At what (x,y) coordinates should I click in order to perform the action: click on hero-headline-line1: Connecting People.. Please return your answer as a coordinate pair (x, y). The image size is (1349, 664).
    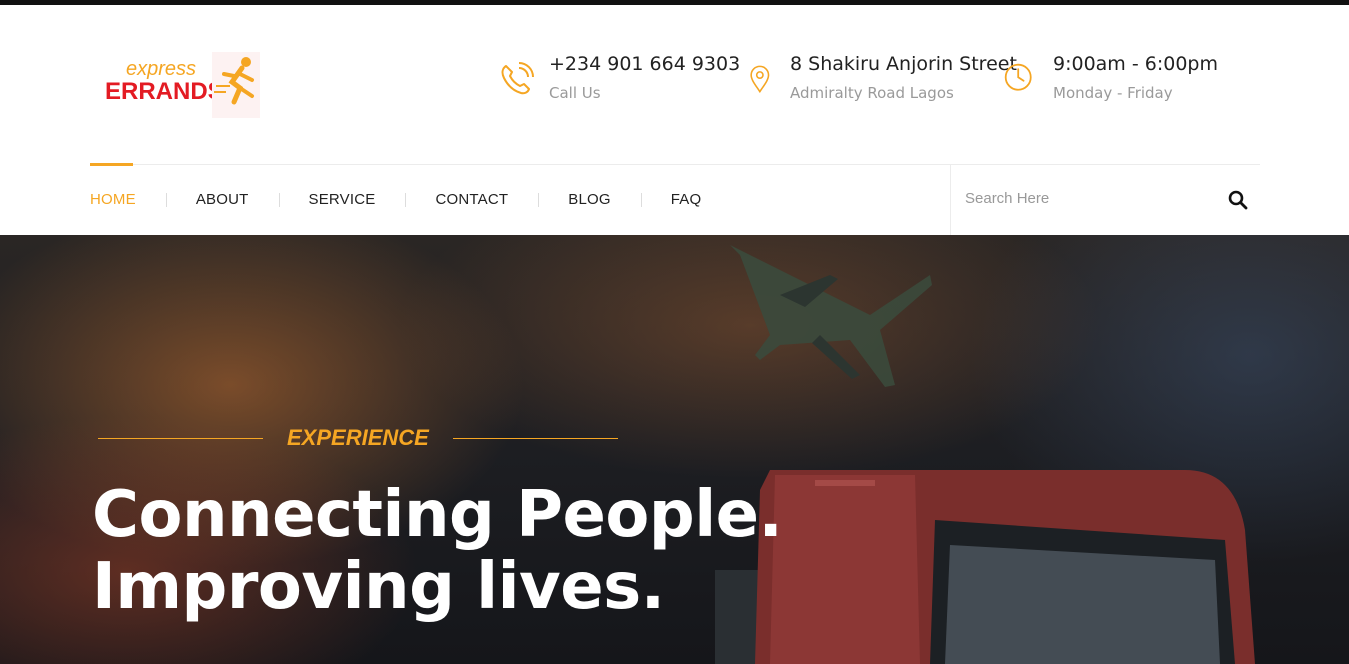
    Looking at the image, I should click on (437, 515).